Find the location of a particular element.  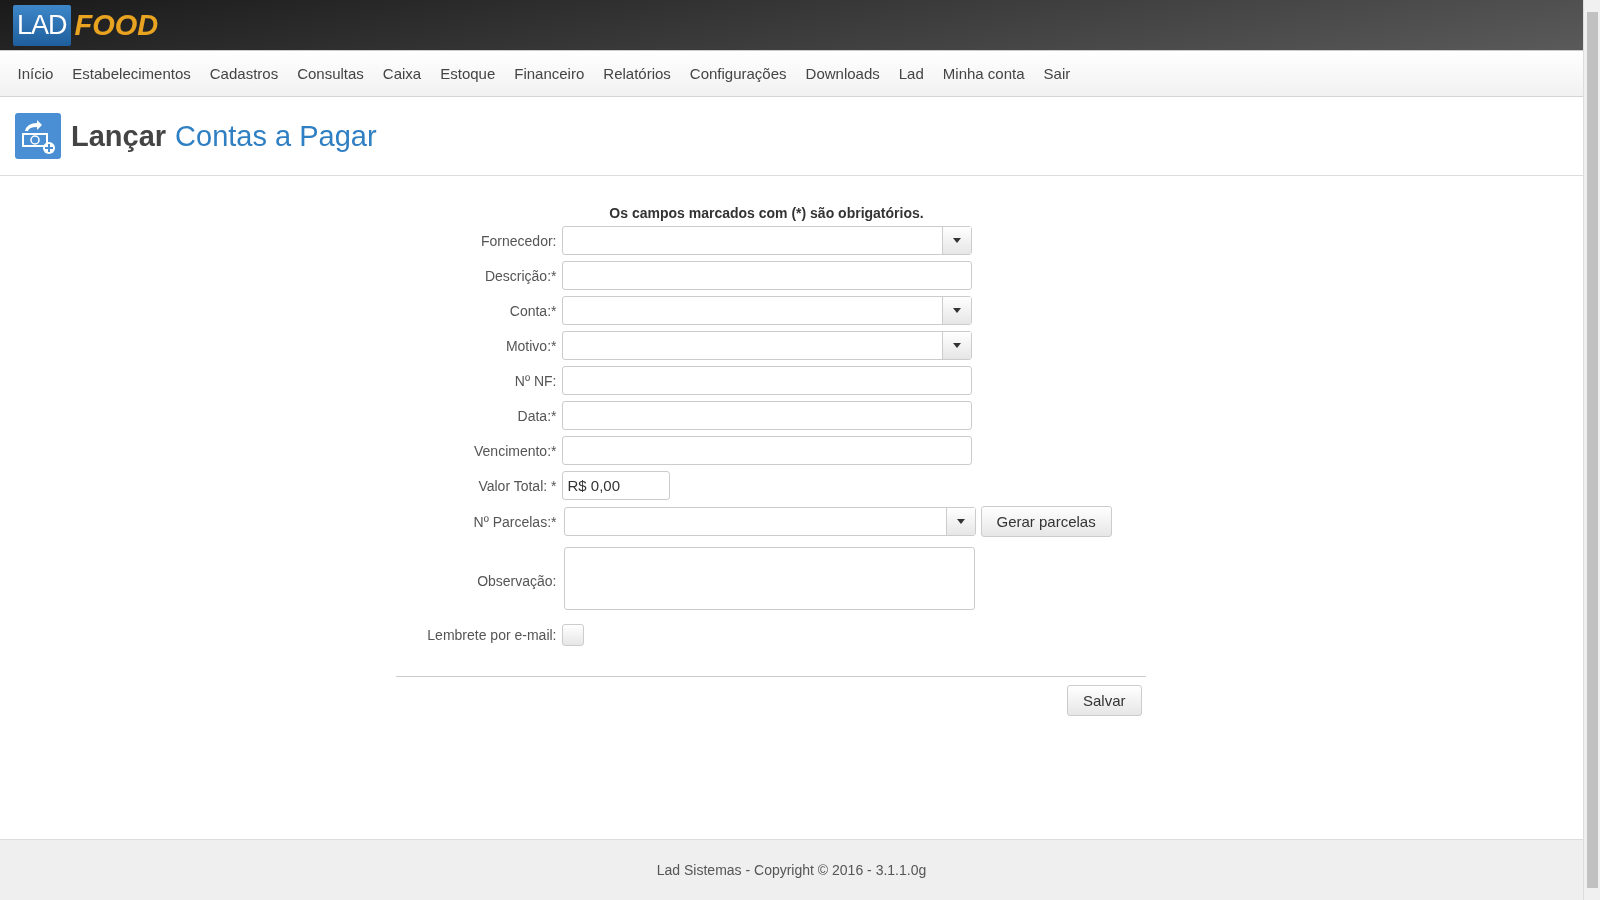

field-label: Lembrete por e-mail: is located at coordinates (492, 635).